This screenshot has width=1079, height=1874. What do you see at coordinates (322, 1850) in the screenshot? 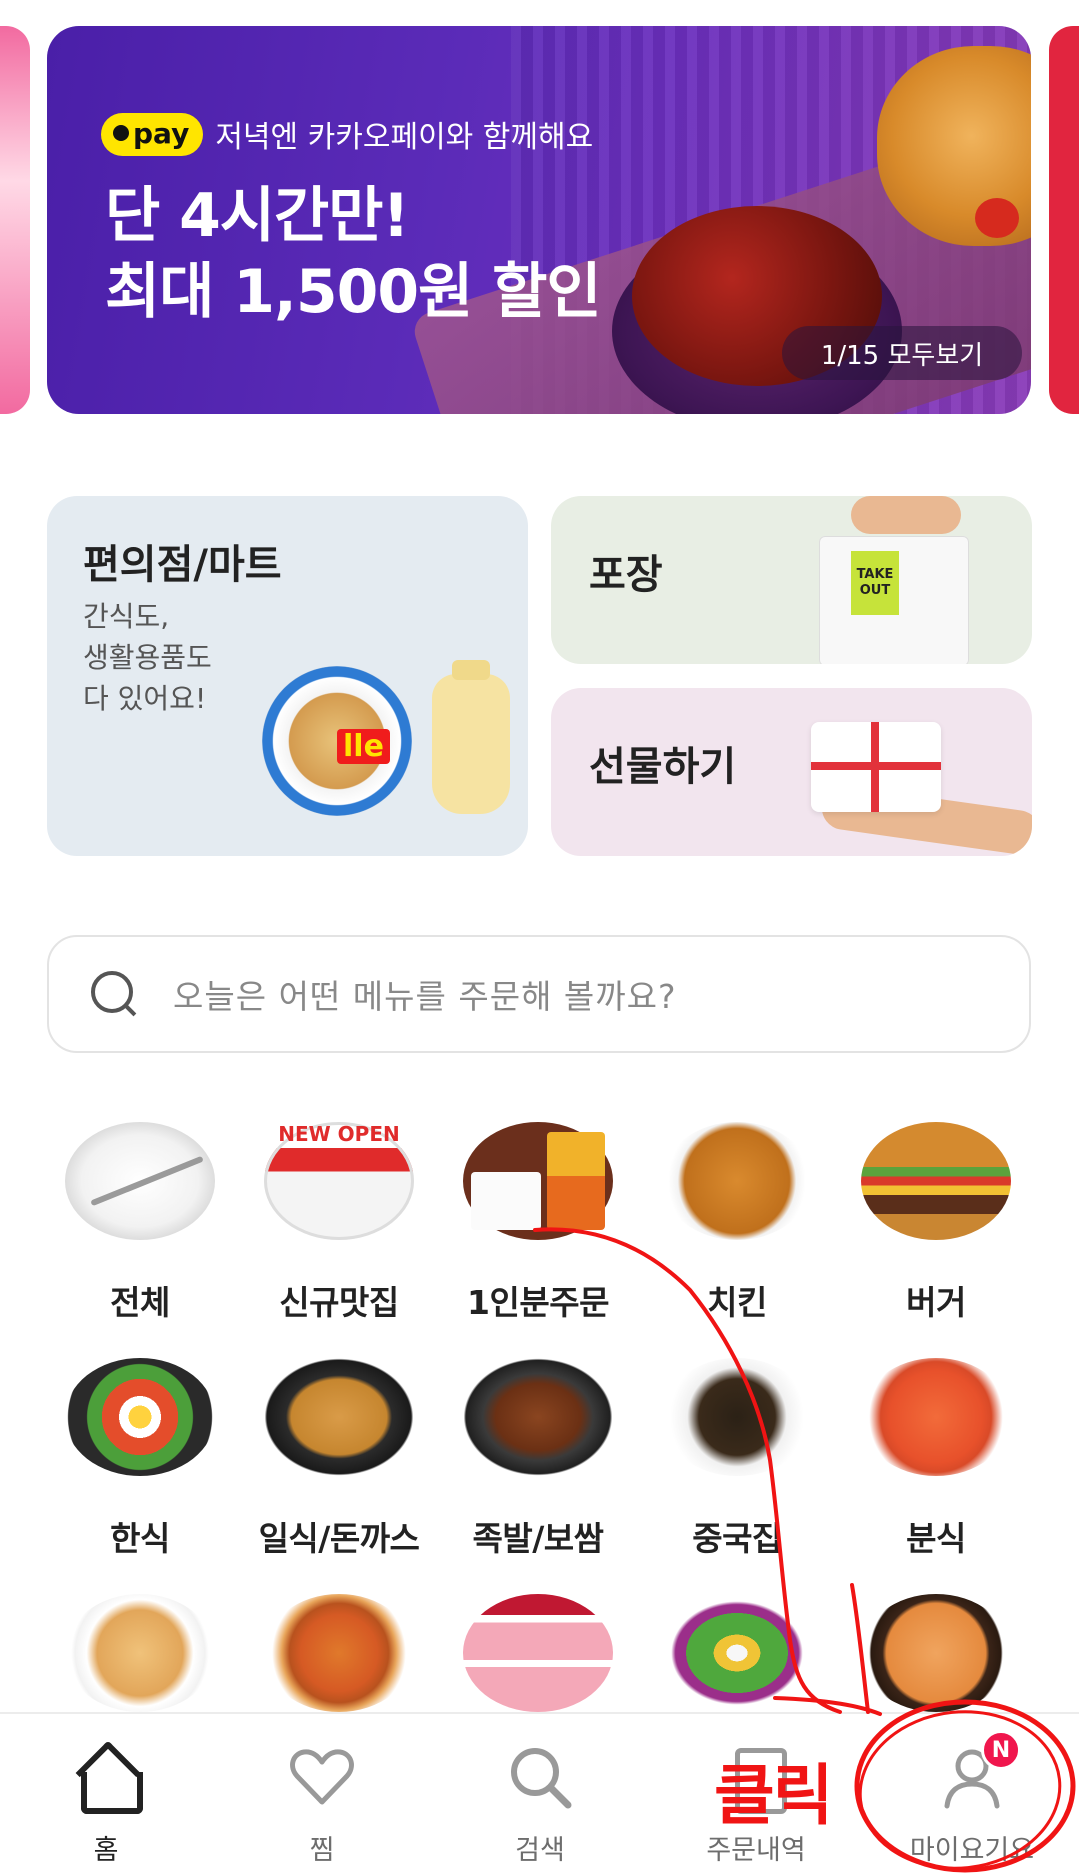
I see `nav-wishlist-label: 찜` at bounding box center [322, 1850].